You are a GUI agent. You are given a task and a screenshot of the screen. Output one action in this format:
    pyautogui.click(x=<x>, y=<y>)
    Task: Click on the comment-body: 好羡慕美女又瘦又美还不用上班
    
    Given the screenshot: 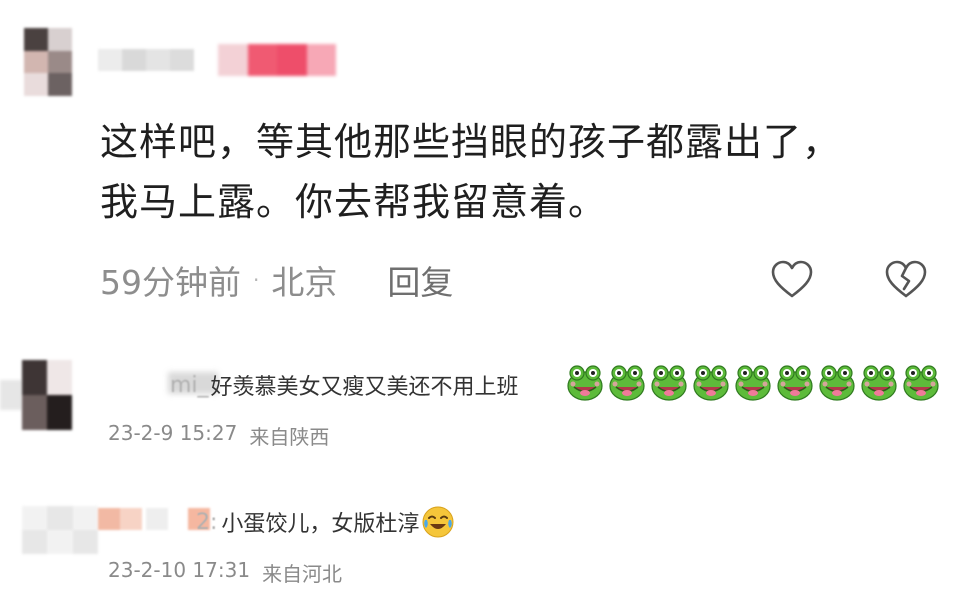 What is the action you would take?
    pyautogui.click(x=364, y=387)
    